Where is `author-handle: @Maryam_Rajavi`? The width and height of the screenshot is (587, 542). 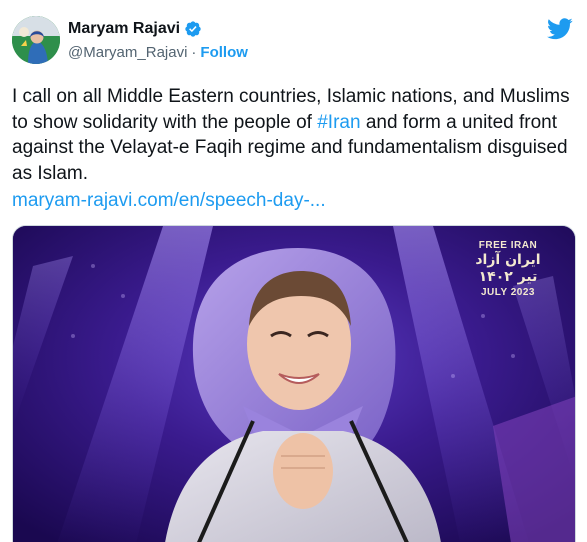
author-handle: @Maryam_Rajavi is located at coordinates (127, 52).